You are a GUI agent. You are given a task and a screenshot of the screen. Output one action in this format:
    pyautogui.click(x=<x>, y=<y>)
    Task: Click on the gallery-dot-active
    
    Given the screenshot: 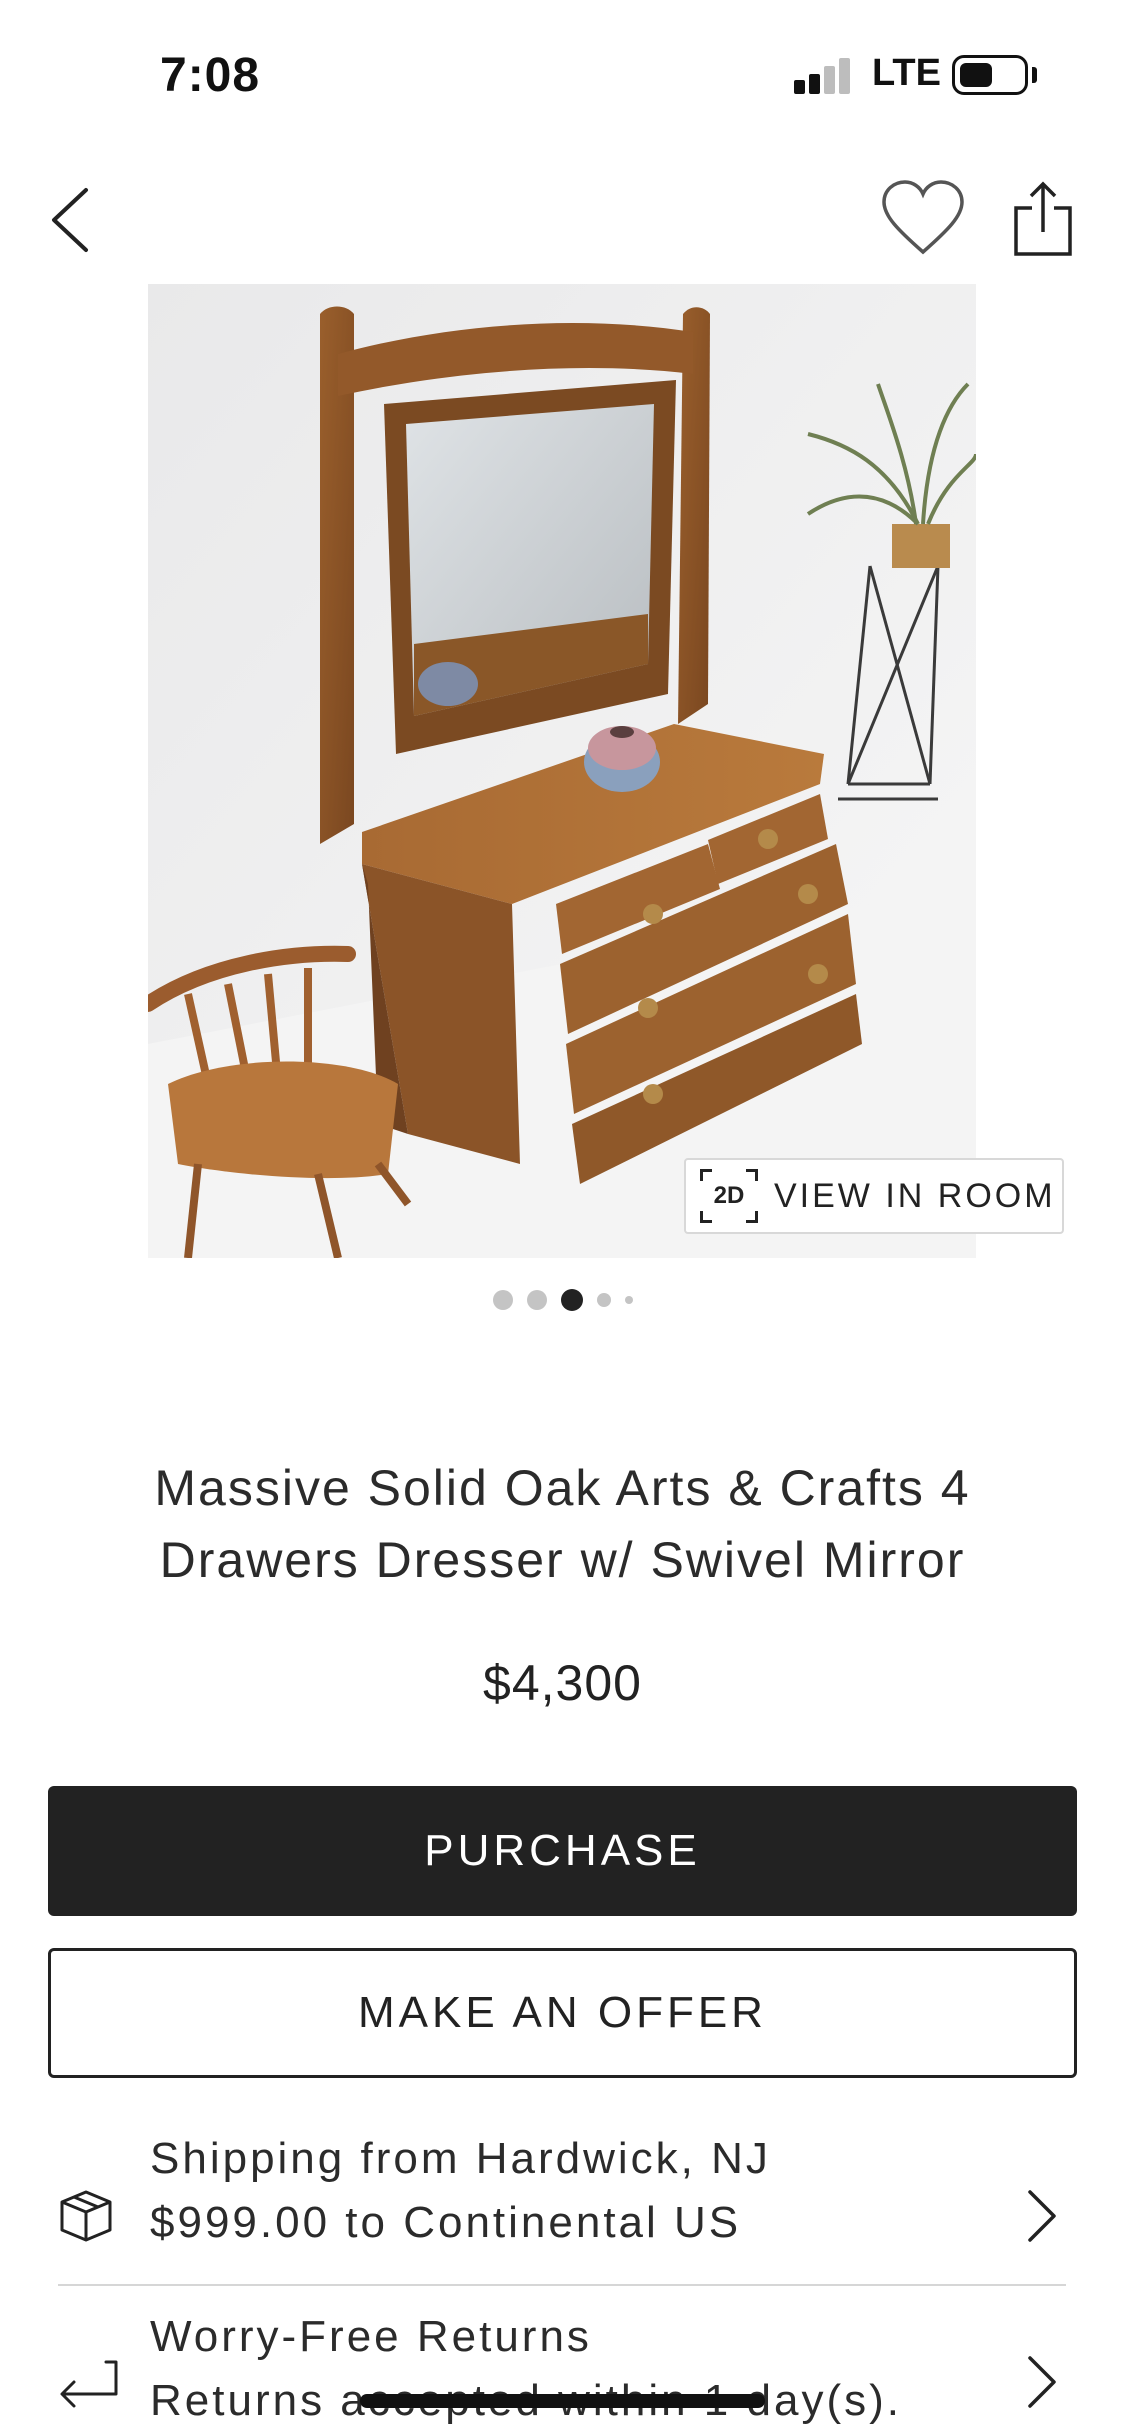 What is the action you would take?
    pyautogui.click(x=571, y=1300)
    